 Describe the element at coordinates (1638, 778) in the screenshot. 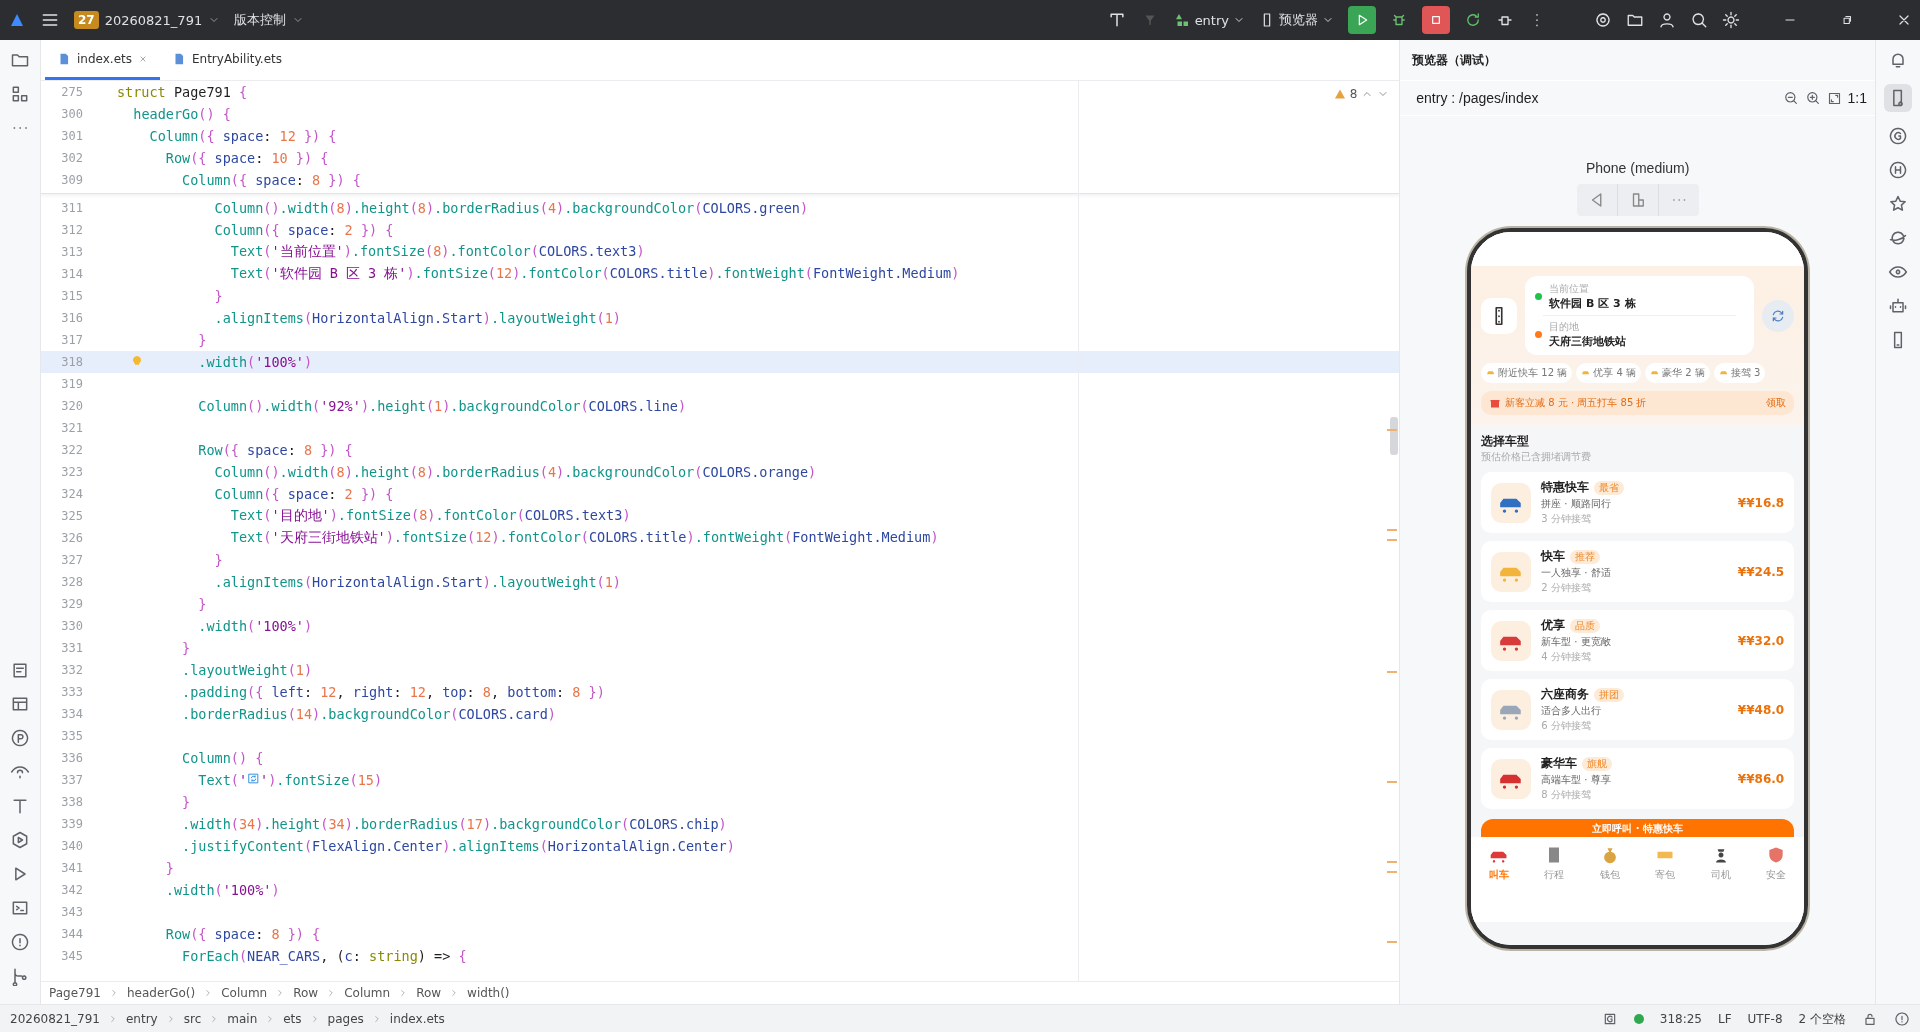

I see `ride-option-card: 豪华车 旗舰 高端车型 · 尊享 8 分钟接驾 ¥¥86.0` at that location.